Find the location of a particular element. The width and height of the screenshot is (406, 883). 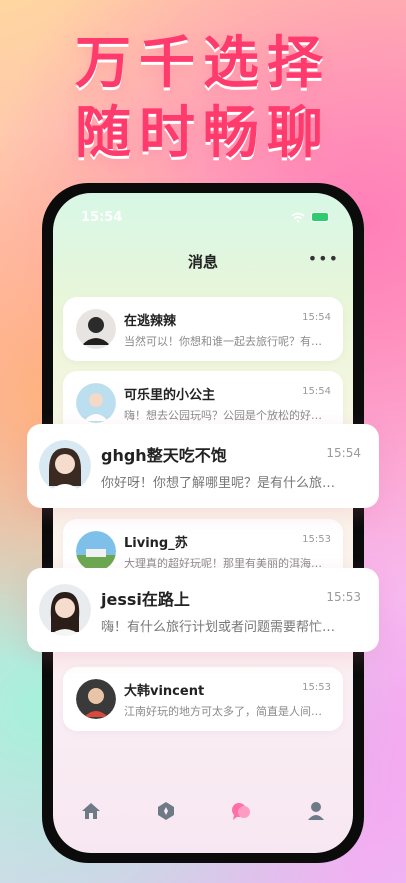

conversation-name: 大韩vincent is located at coordinates (164, 691).